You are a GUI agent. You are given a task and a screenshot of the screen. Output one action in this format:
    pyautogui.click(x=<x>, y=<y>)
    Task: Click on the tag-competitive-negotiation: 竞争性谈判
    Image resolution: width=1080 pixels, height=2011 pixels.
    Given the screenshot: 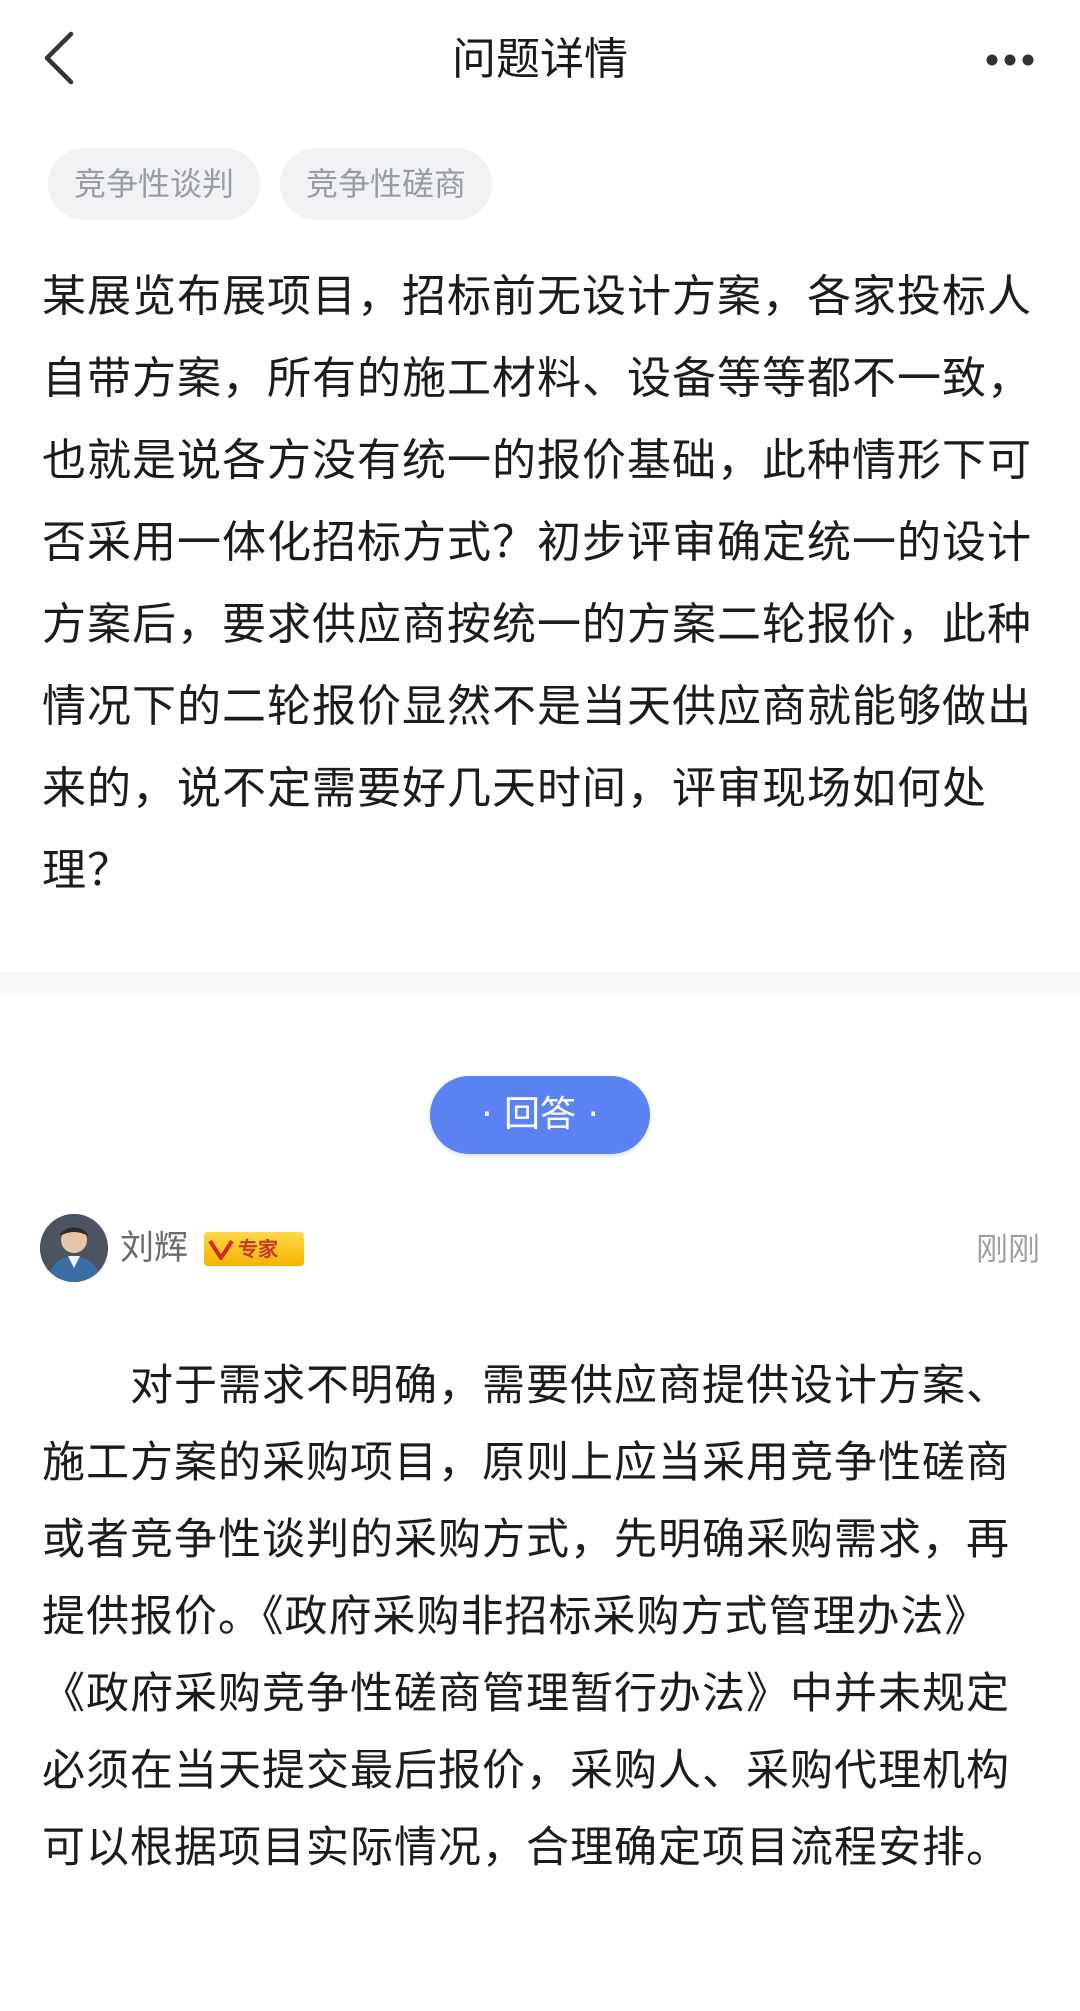 What is the action you would take?
    pyautogui.click(x=154, y=184)
    